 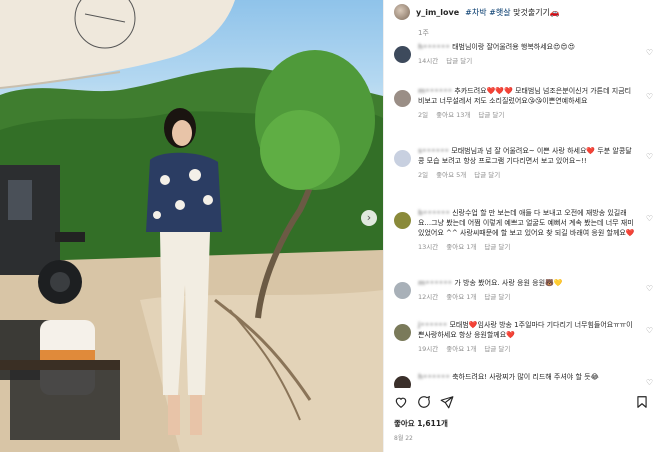 I want to click on comment-item: h•••••• 축하드려요! 사랑찌가 많이 리드해 주셔야 할 듯😂 ♡, so click(x=521, y=380).